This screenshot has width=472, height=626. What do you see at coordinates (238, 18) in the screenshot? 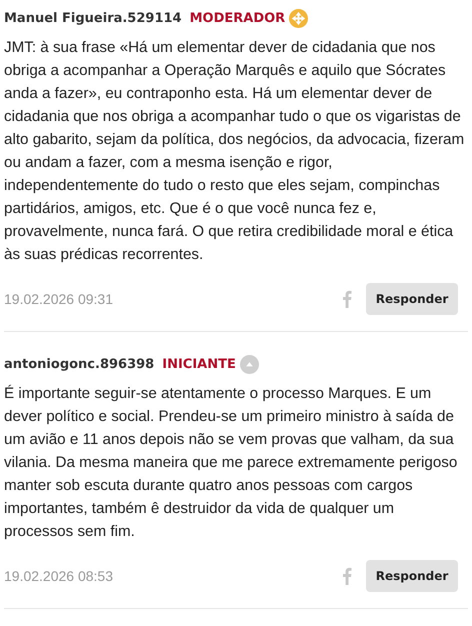
I see `user-rank: MODERADOR` at bounding box center [238, 18].